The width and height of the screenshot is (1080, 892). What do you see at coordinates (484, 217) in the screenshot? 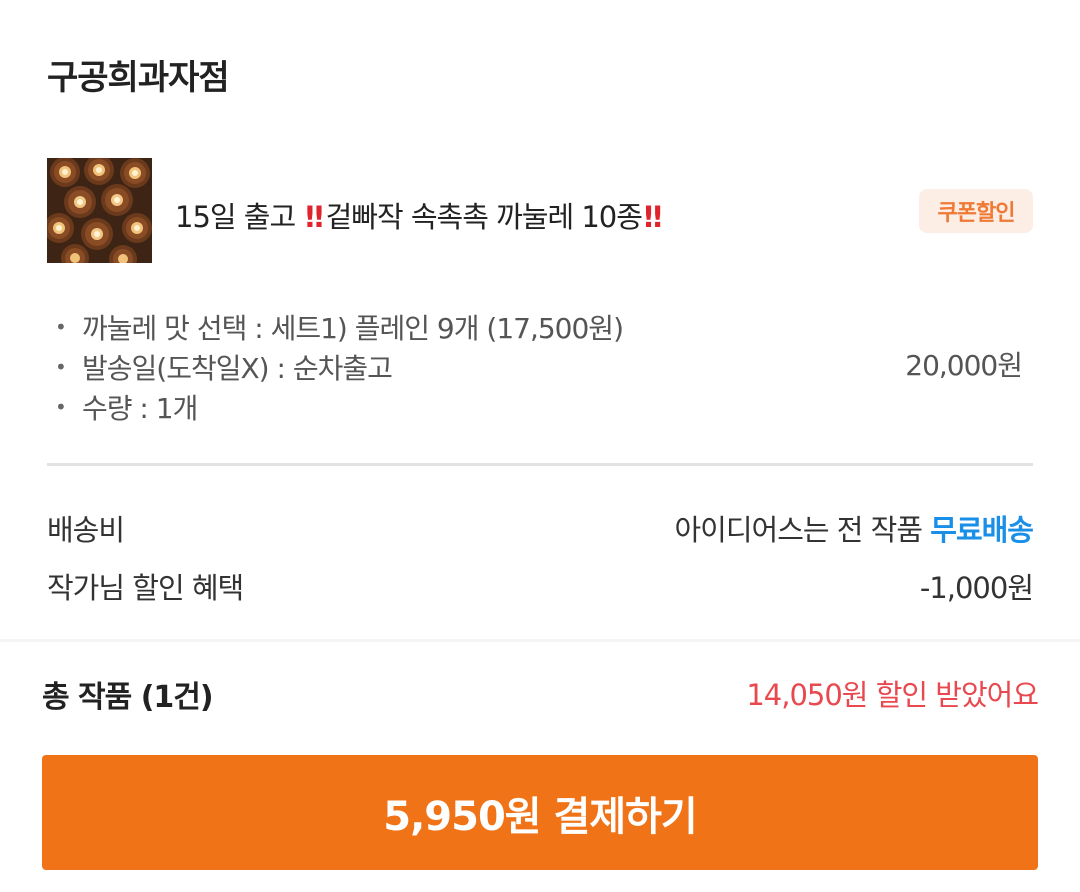
I see `product-title-text: 겉빠작 속촉촉 까눌레 10종` at bounding box center [484, 217].